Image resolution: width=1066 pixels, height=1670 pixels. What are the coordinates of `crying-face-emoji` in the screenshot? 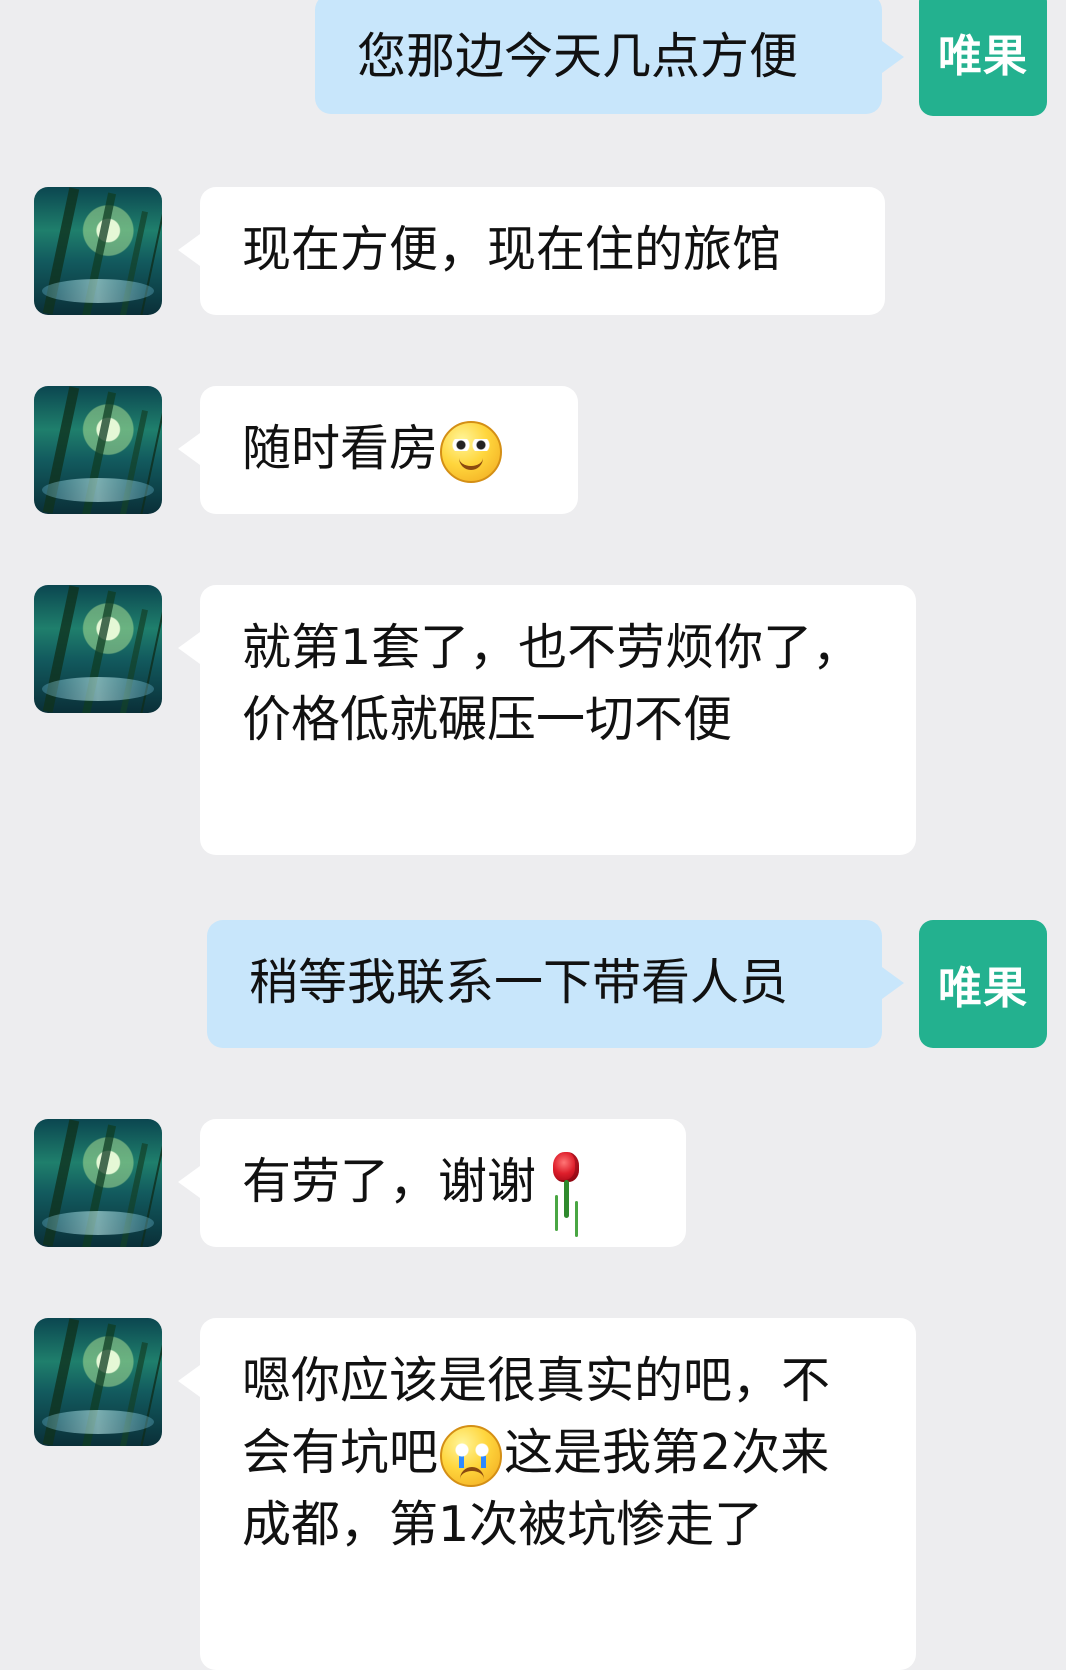 It's located at (471, 1455).